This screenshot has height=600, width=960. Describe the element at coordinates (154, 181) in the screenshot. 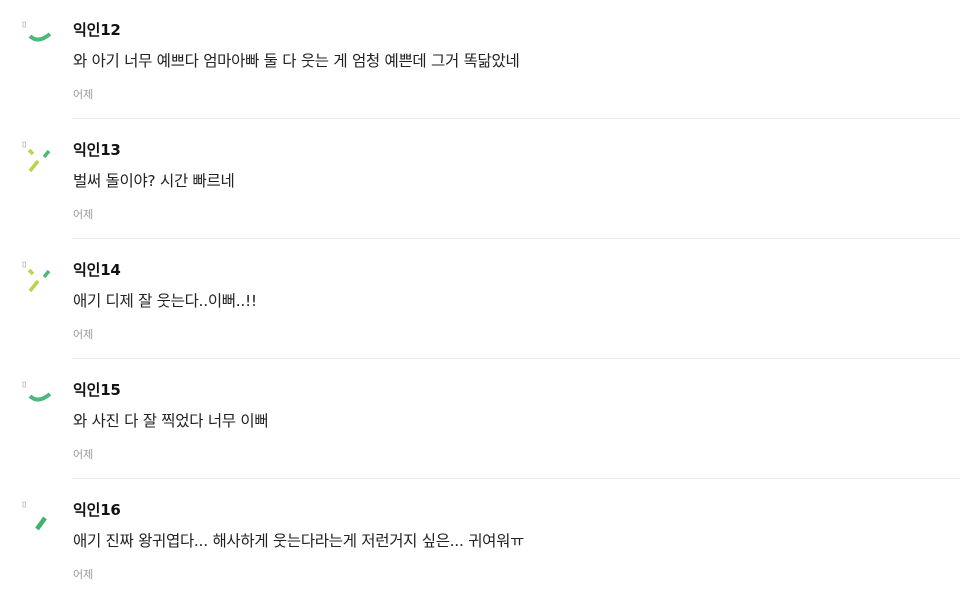

I see `comment-text: 벌써 돌이야? 시간 빠르네` at that location.